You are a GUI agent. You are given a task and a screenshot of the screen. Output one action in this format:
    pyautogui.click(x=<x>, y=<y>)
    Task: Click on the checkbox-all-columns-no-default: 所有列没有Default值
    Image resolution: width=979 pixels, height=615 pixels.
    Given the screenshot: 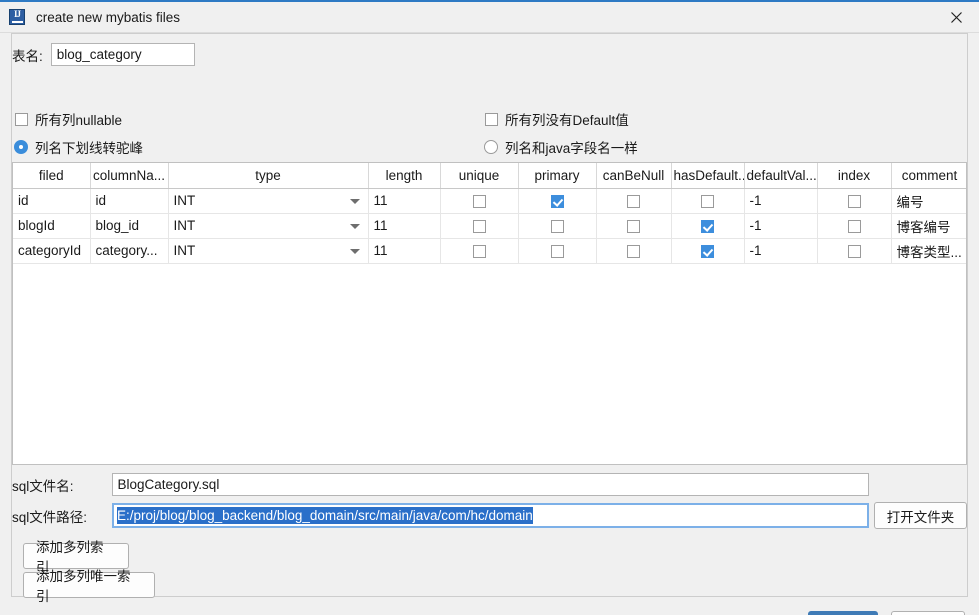 What is the action you would take?
    pyautogui.click(x=557, y=119)
    